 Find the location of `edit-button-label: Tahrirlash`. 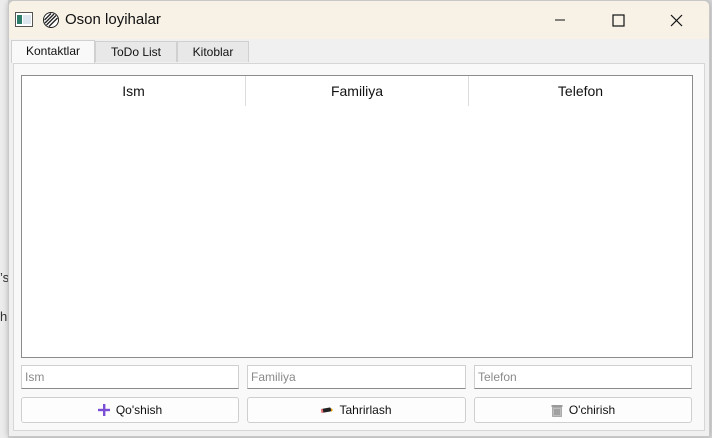

edit-button-label: Tahrirlash is located at coordinates (365, 410).